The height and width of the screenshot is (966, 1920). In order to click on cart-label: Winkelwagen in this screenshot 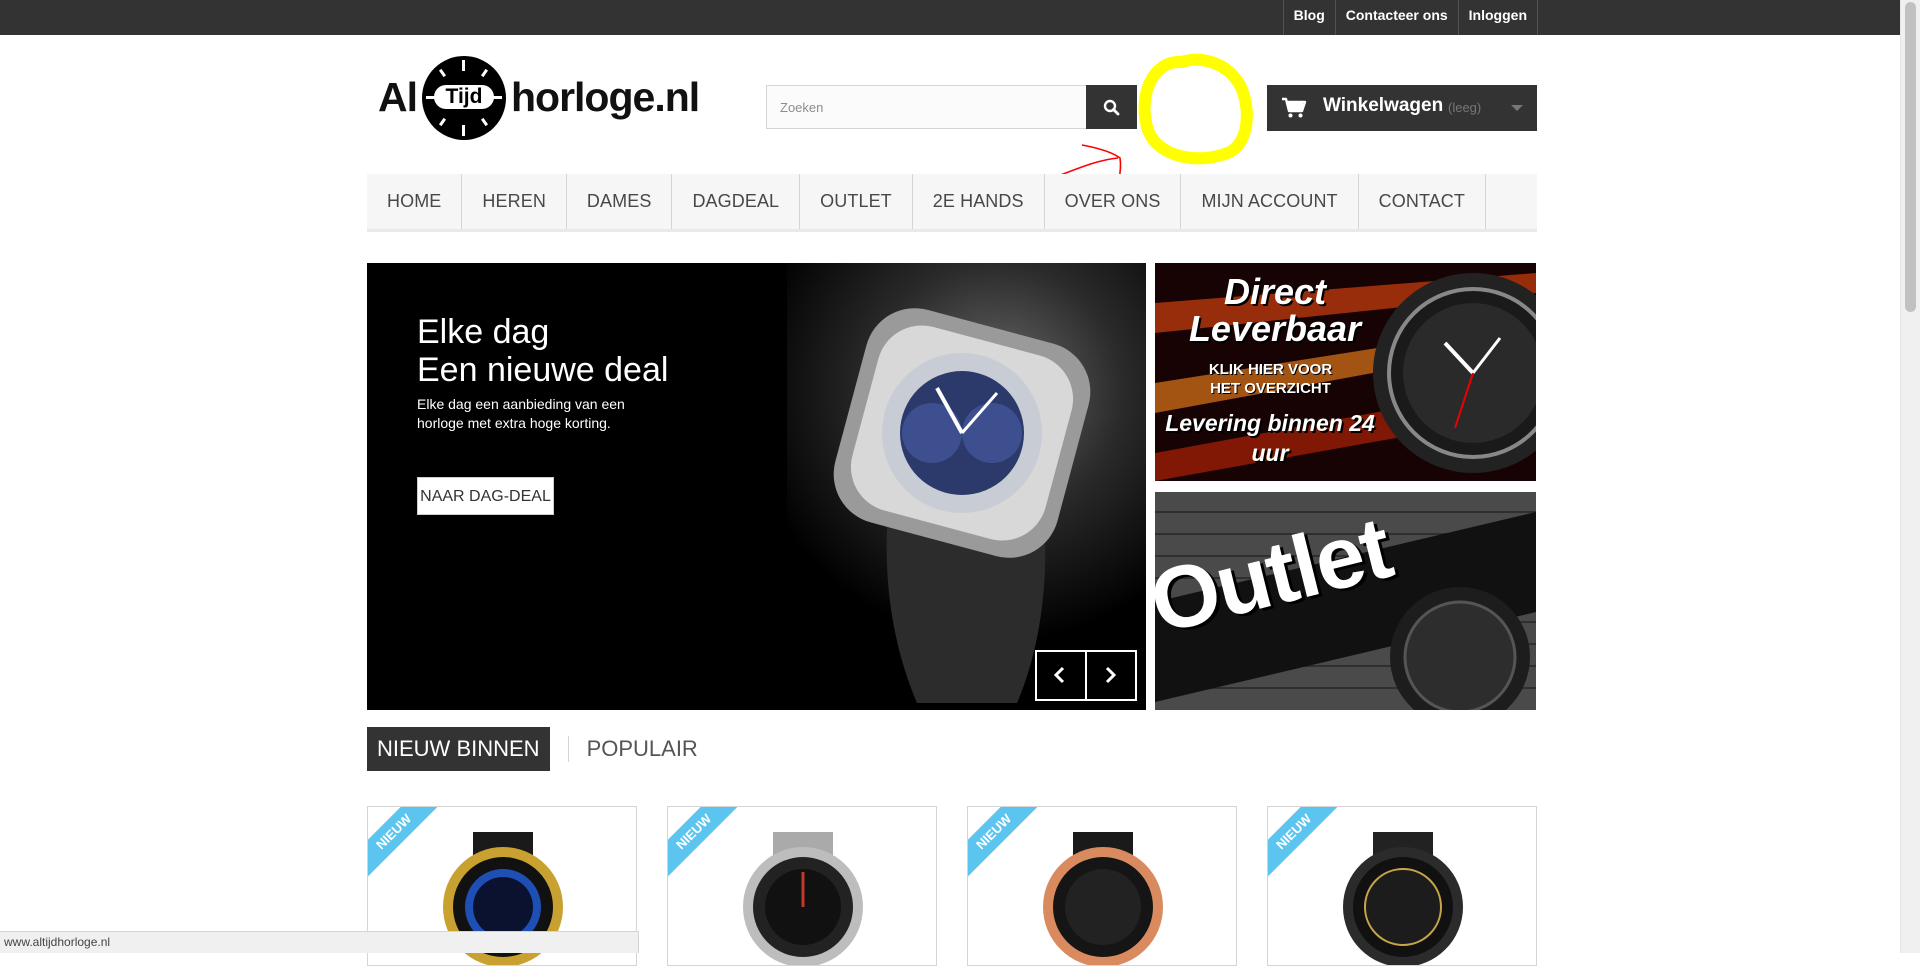, I will do `click(1383, 105)`.